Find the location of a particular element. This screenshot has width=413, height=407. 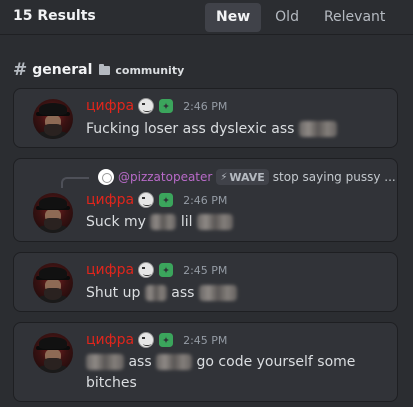

message-text: Suck my lil is located at coordinates (238, 222).